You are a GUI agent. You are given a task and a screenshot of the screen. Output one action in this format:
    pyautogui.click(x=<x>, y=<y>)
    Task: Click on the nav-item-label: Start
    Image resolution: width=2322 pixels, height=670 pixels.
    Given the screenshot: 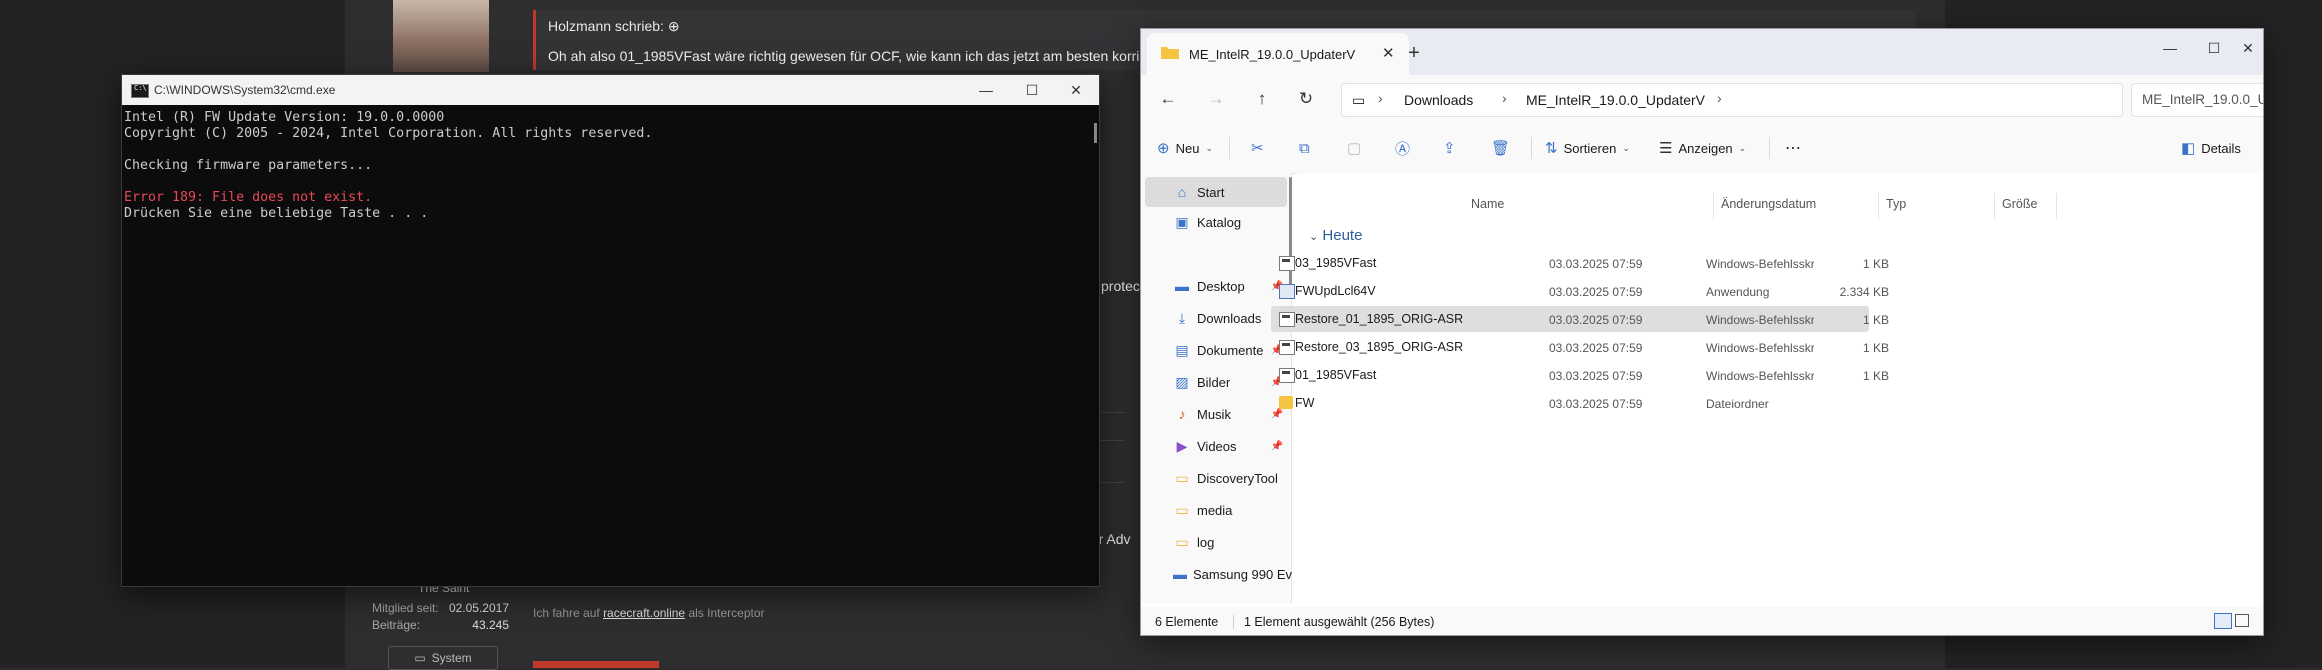 What is the action you would take?
    pyautogui.click(x=1211, y=192)
    